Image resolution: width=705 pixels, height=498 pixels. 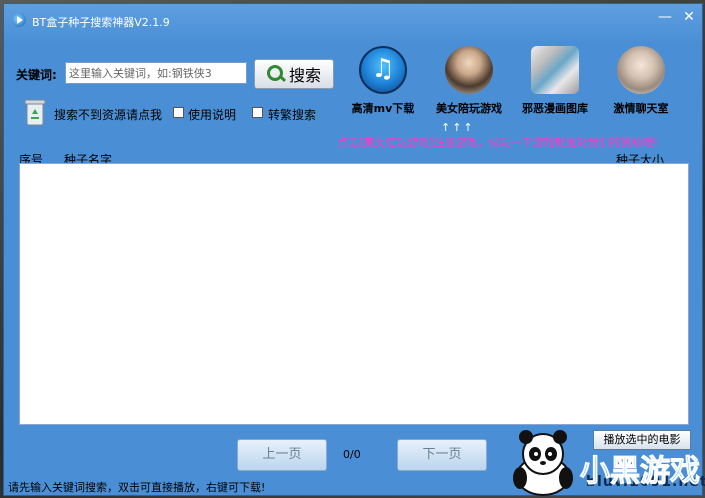 I want to click on promo-text: 点击[美女陪玩游戏]注册游戏，试玩一下游戏就是对我们的赞助哦!, so click(x=497, y=142).